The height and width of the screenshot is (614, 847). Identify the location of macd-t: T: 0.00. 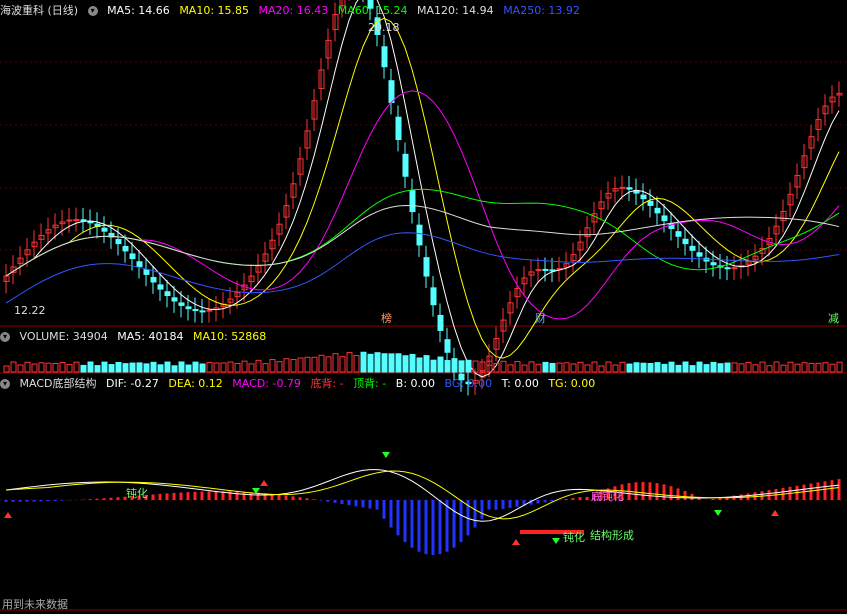
(520, 383).